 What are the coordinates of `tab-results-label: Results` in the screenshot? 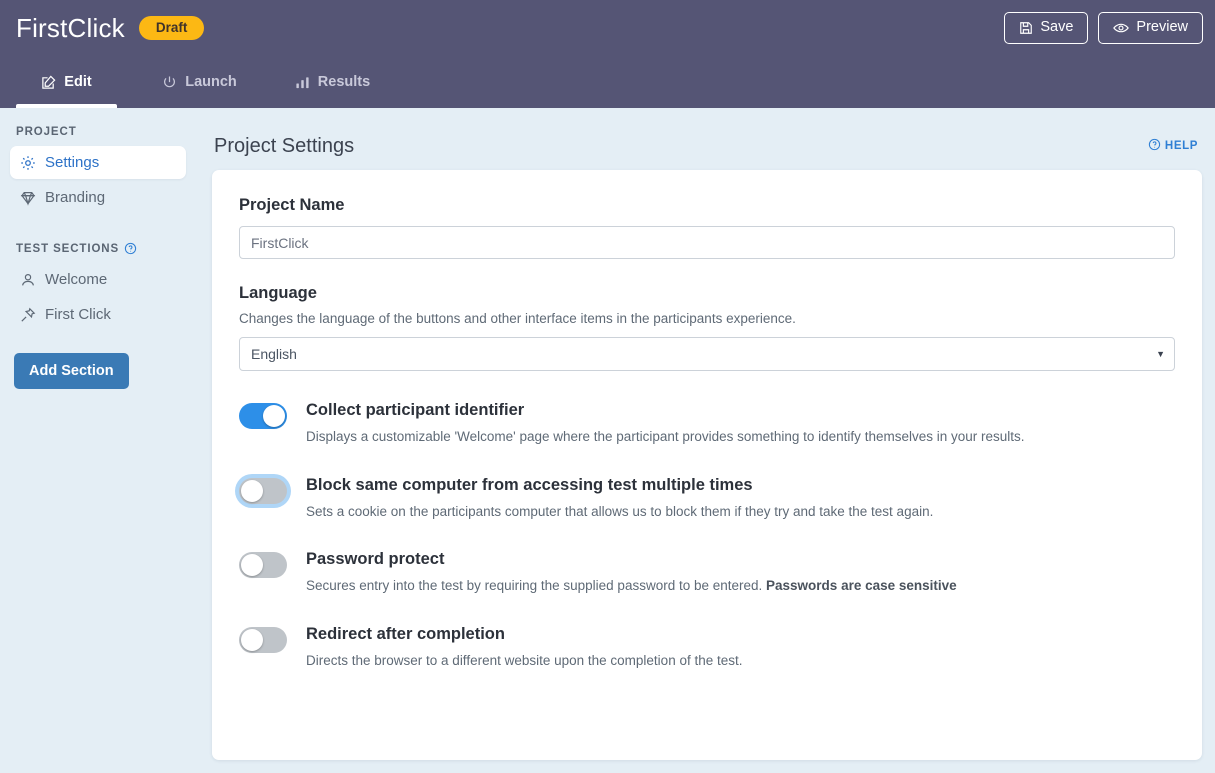 It's located at (344, 82).